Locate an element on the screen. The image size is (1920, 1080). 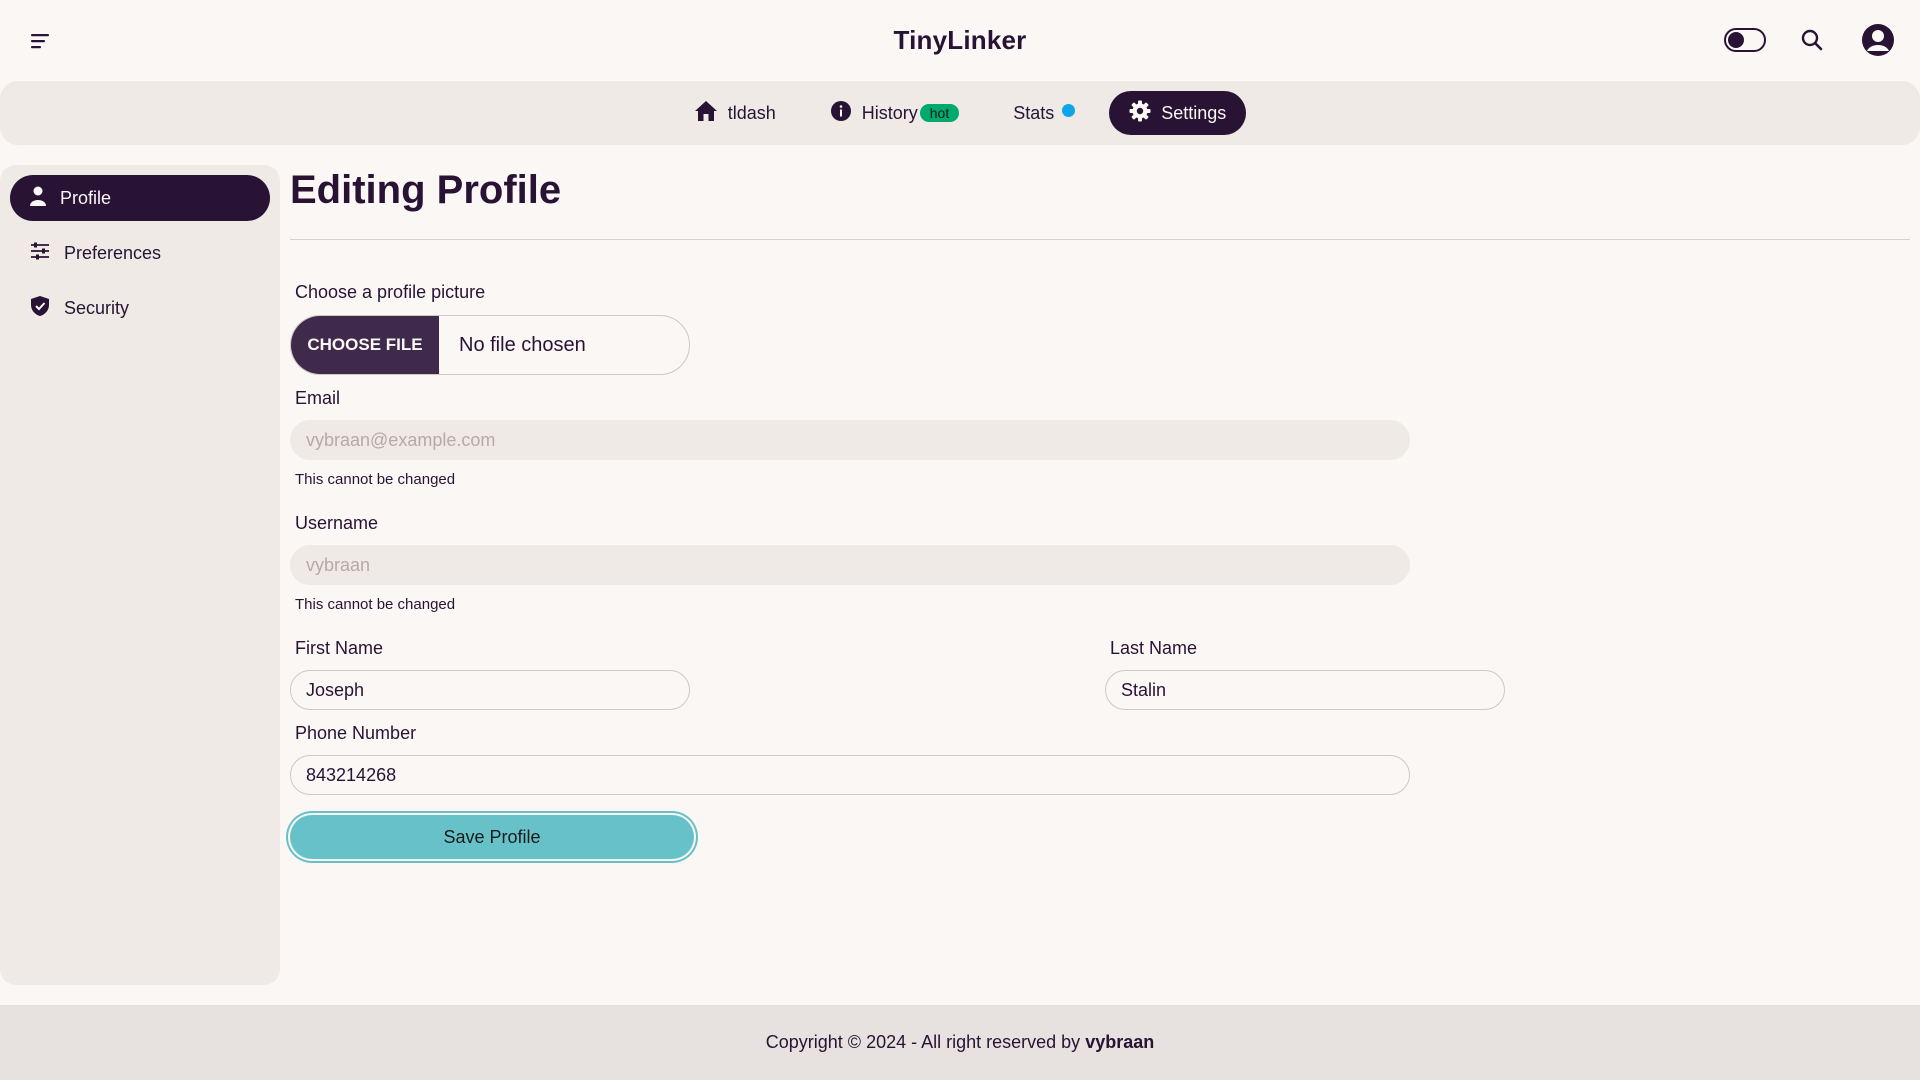
page-title: Editing Profile is located at coordinates (426, 190).